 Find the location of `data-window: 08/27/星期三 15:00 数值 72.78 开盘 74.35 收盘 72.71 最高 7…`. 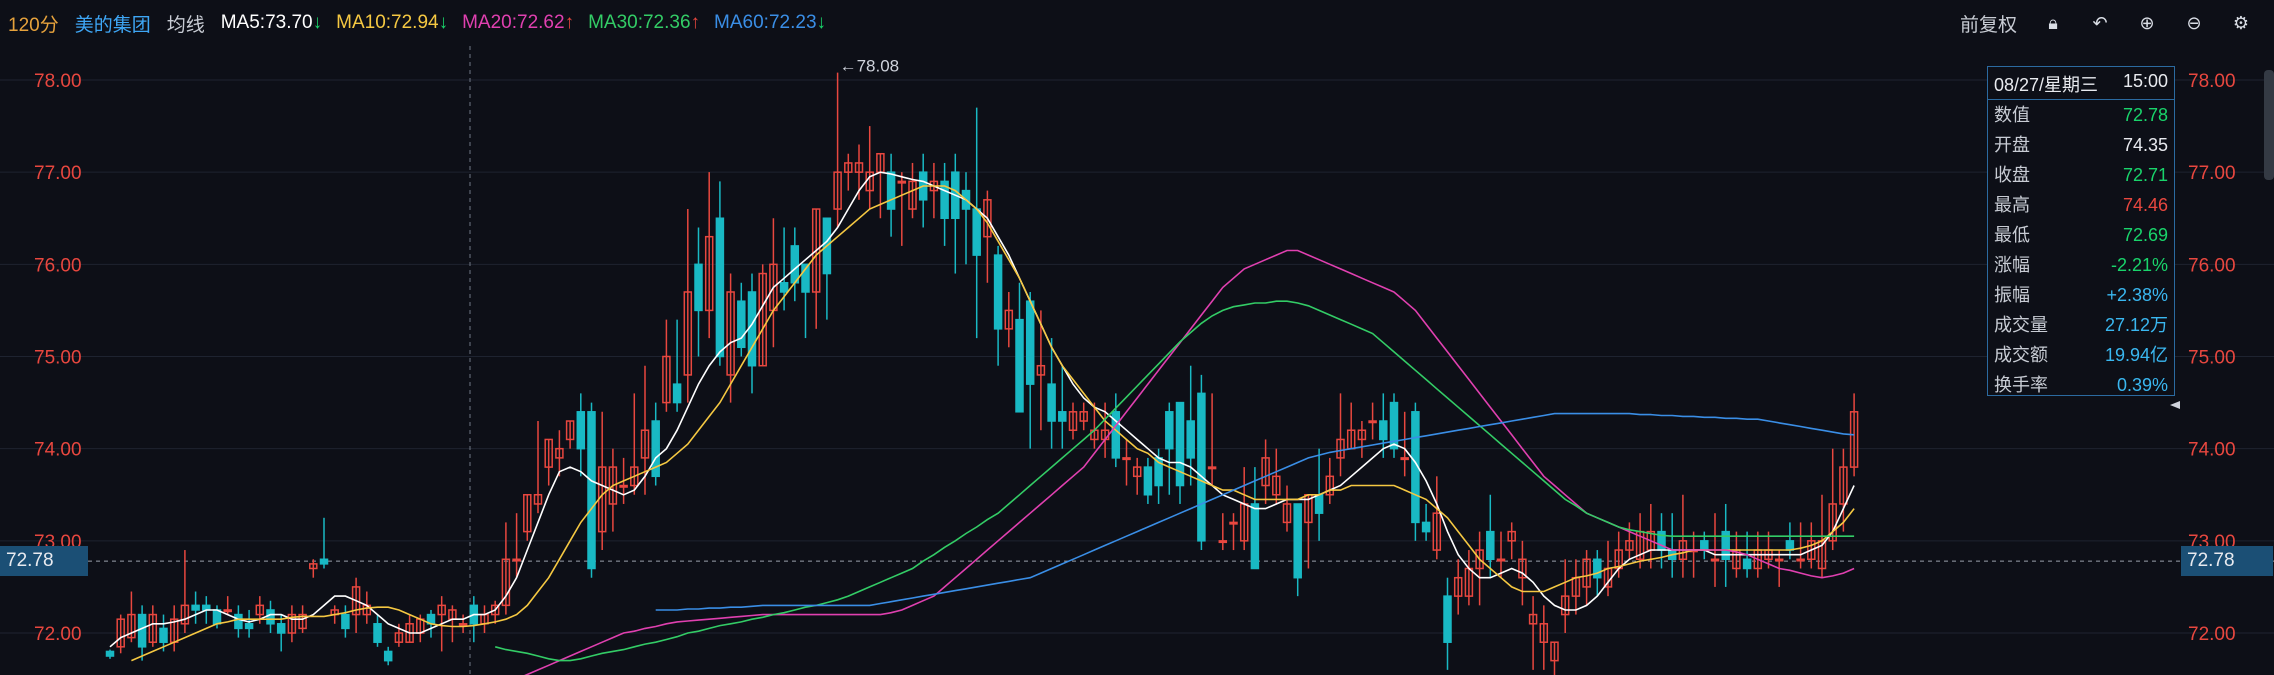

data-window: 08/27/星期三 15:00 数值 72.78 开盘 74.35 收盘 72.71 最高 7… is located at coordinates (2081, 231).